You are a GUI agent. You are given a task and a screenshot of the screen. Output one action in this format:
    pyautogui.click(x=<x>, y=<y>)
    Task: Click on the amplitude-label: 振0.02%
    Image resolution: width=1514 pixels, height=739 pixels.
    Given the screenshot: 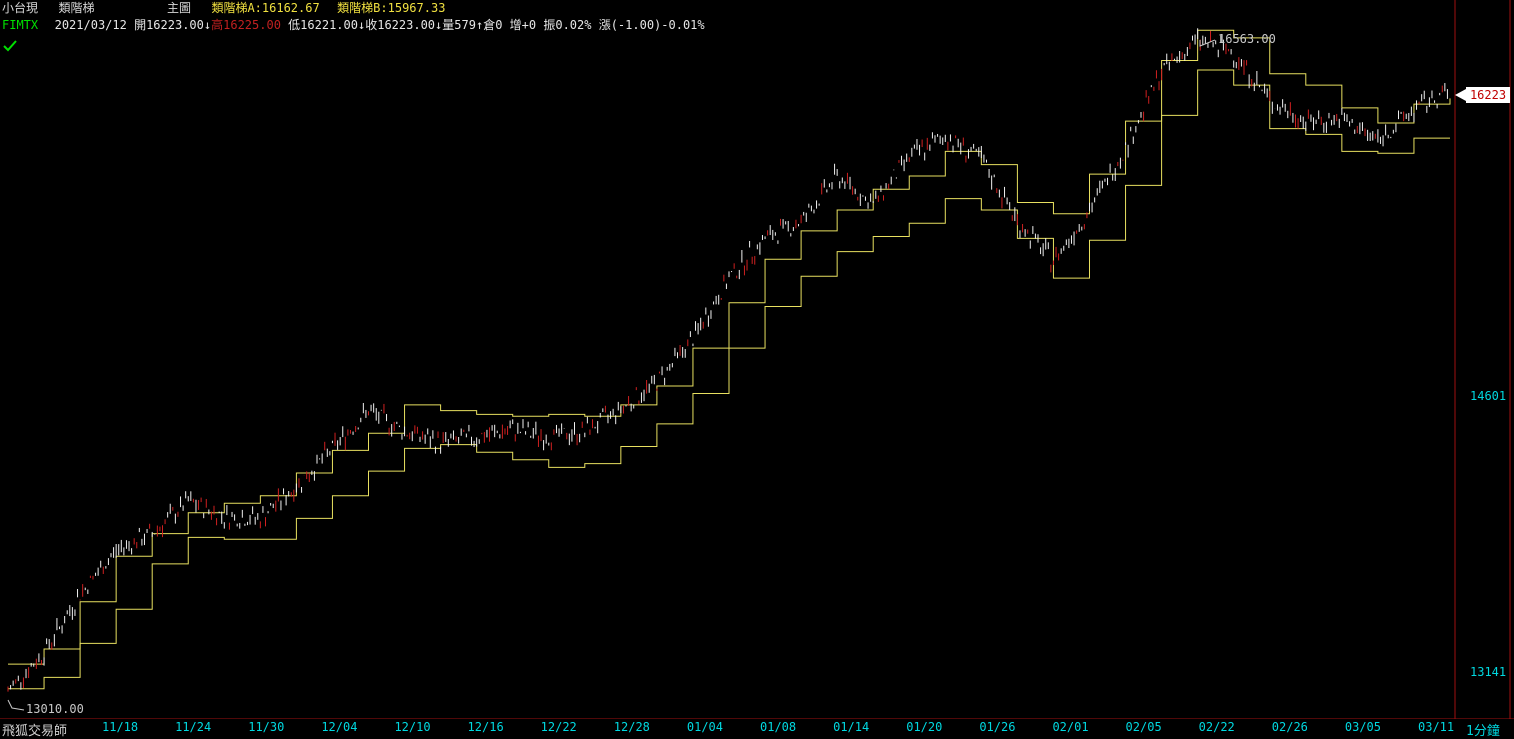 What is the action you would take?
    pyautogui.click(x=567, y=25)
    